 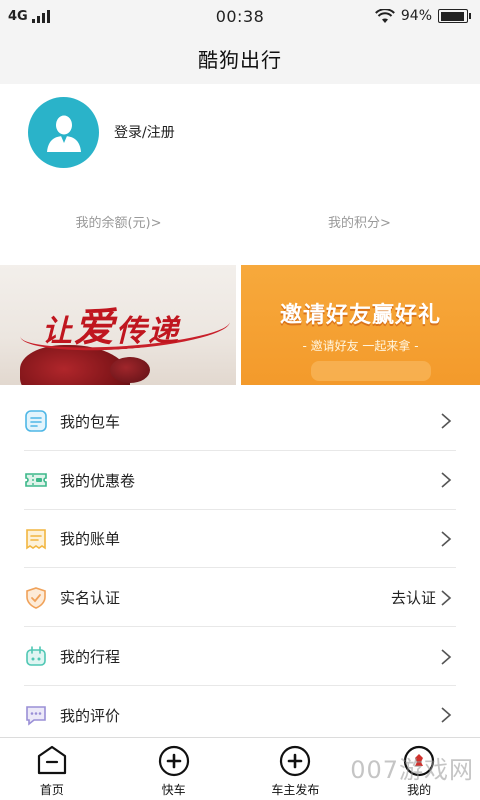 What do you see at coordinates (240, 480) in the screenshot?
I see `menu-item-coupon: 我的优惠卷` at bounding box center [240, 480].